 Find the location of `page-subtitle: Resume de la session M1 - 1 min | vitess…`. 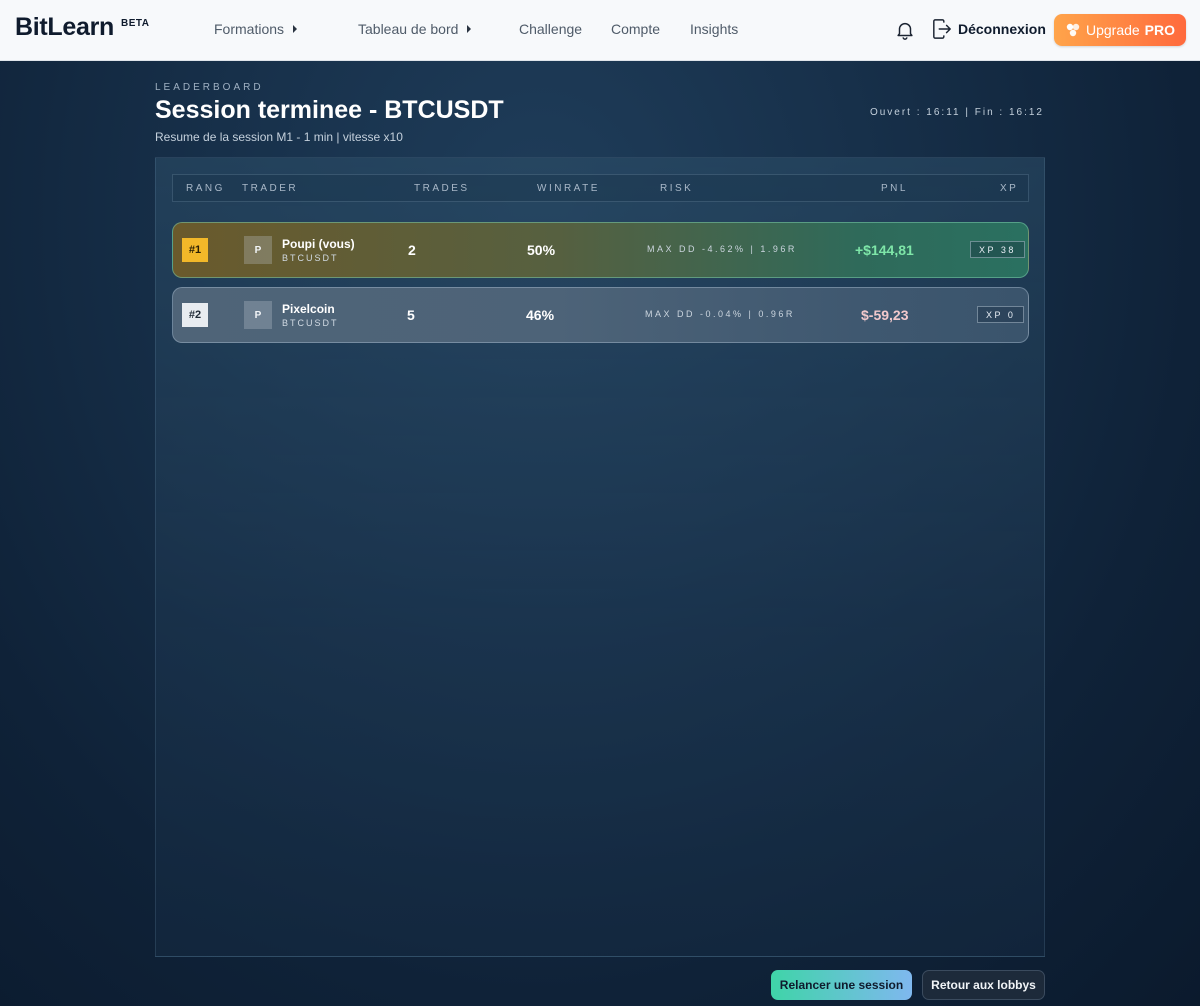

page-subtitle: Resume de la session M1 - 1 min | vitess… is located at coordinates (279, 137).